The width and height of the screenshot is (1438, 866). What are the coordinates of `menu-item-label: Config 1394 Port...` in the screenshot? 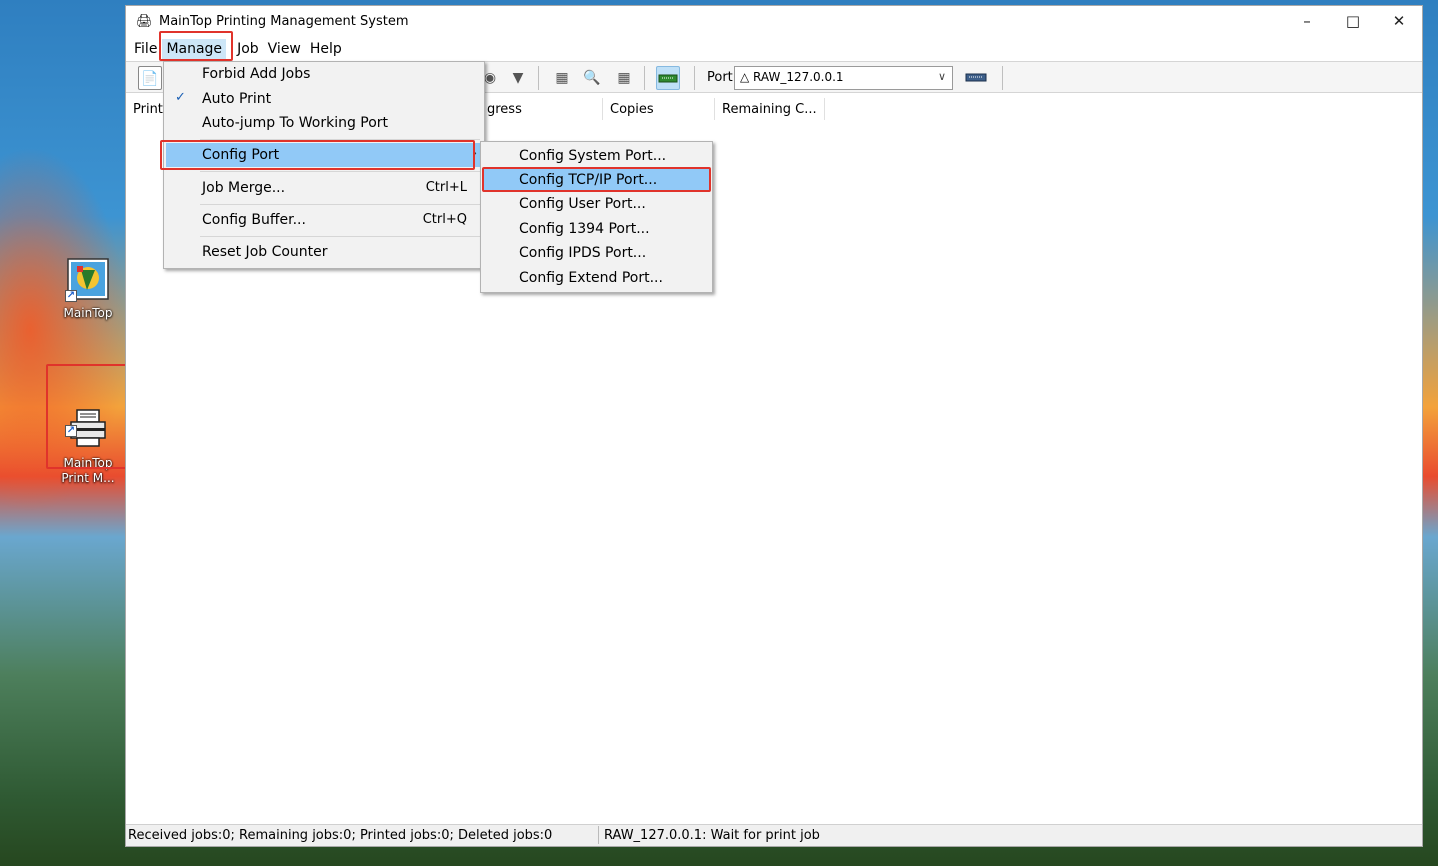 It's located at (584, 229).